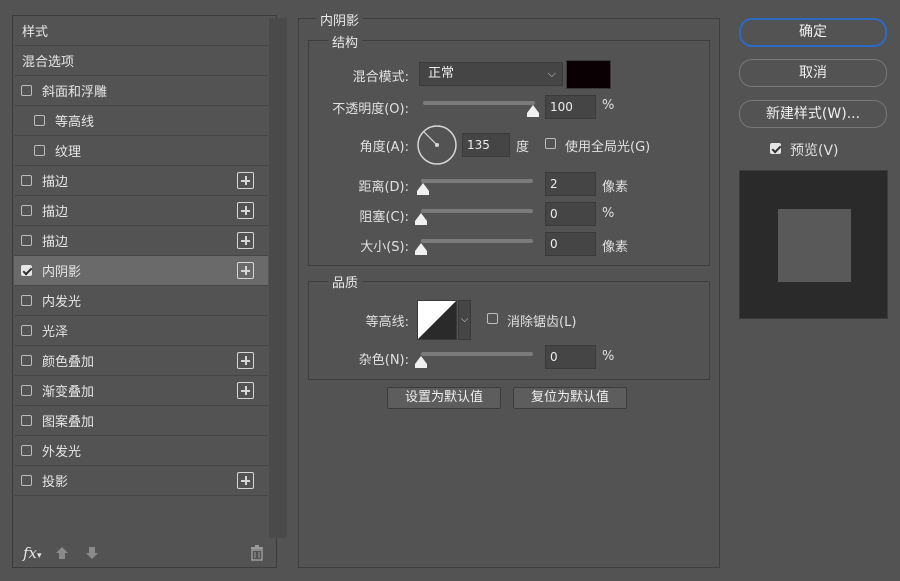 This screenshot has height=581, width=900. I want to click on style-item-label: 内阴影, so click(62, 272).